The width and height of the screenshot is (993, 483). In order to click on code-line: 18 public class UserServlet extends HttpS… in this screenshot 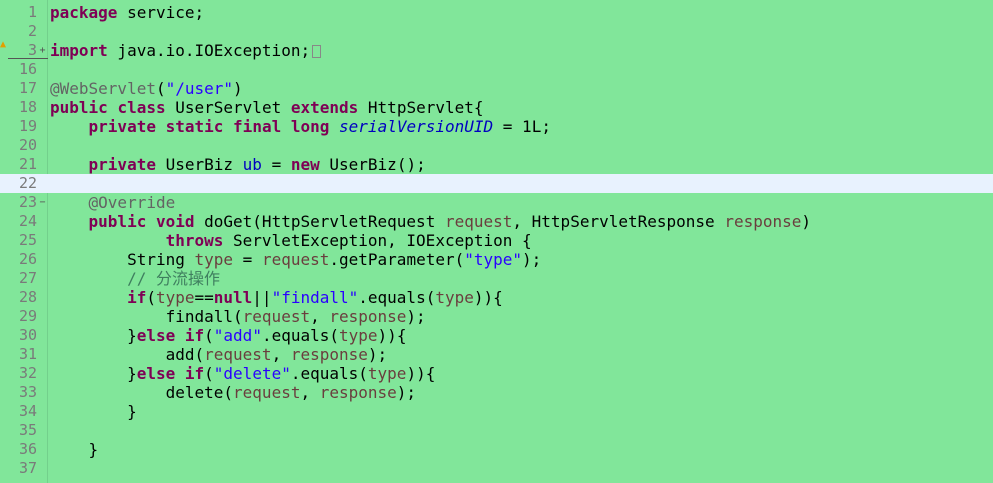, I will do `click(496, 107)`.